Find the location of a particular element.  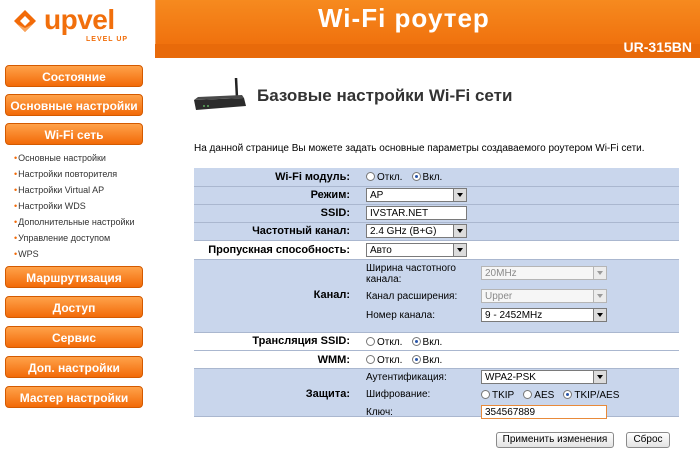

channel-number-label: Номер канала: is located at coordinates (400, 315).